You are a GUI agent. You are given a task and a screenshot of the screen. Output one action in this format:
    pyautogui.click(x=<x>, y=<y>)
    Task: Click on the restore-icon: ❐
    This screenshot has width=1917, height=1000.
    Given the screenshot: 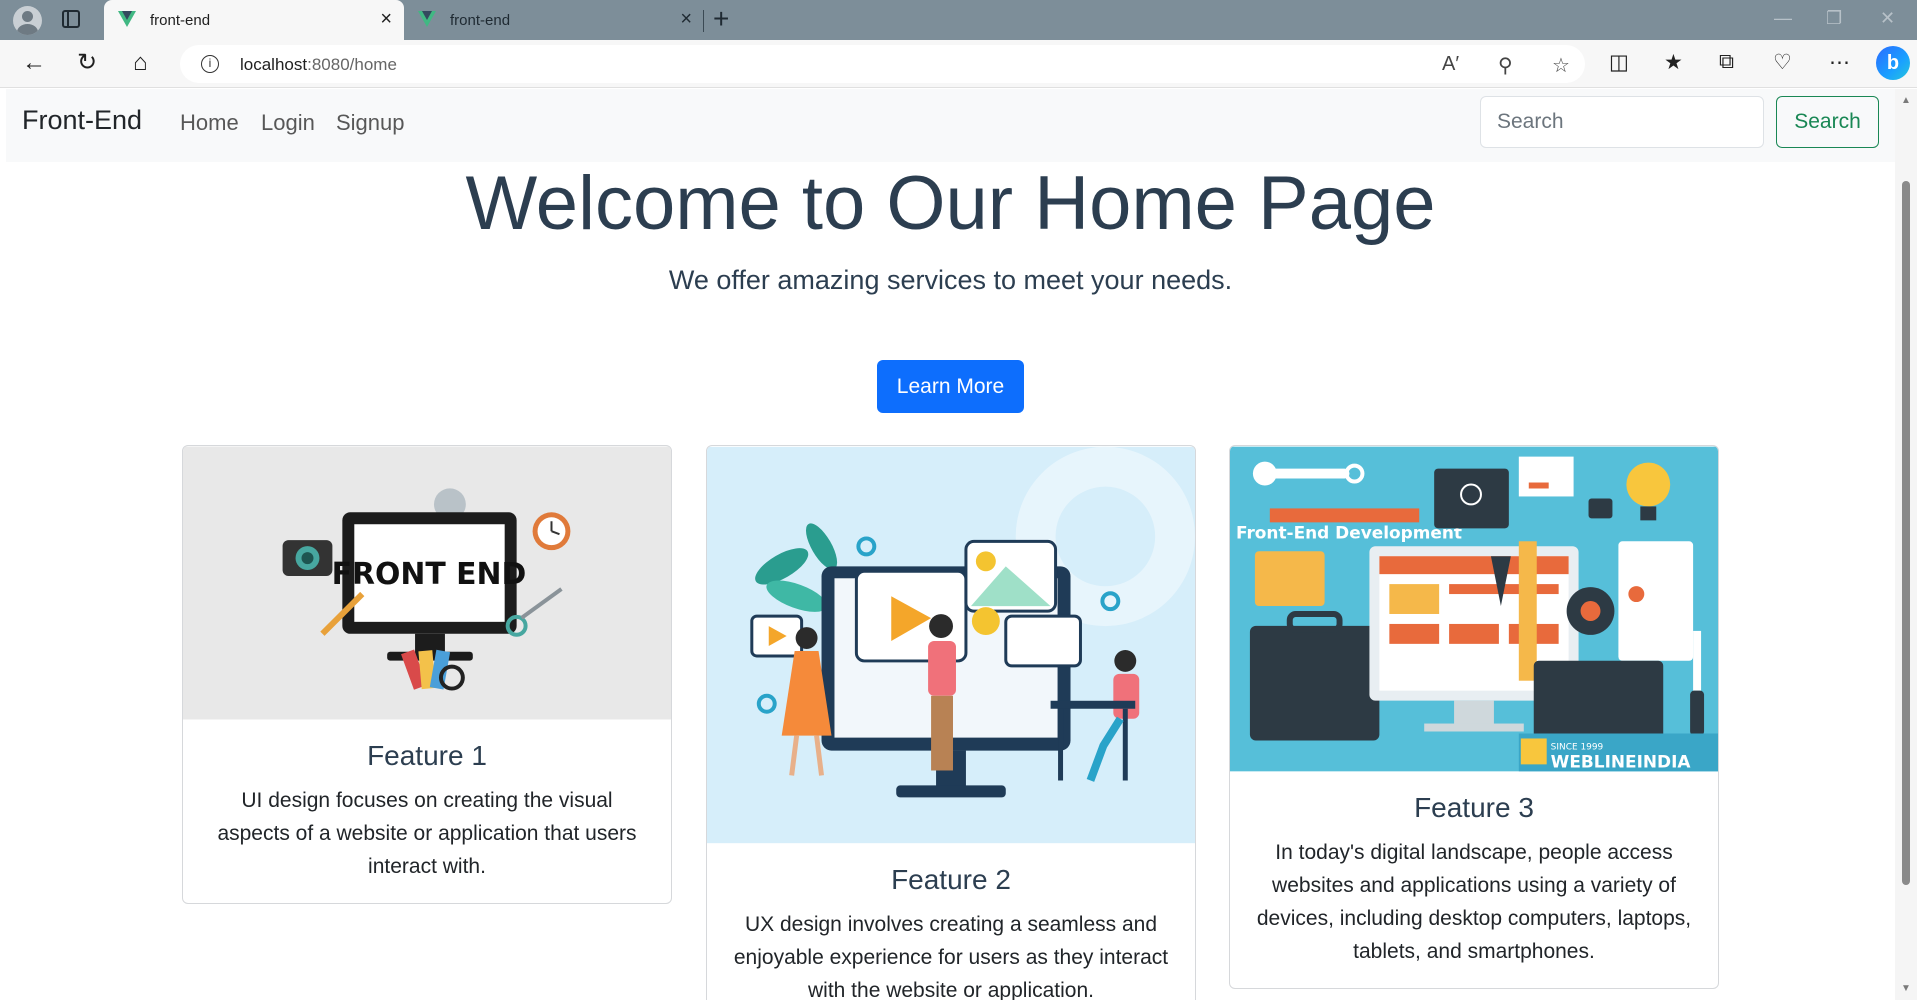 What is the action you would take?
    pyautogui.click(x=1834, y=18)
    